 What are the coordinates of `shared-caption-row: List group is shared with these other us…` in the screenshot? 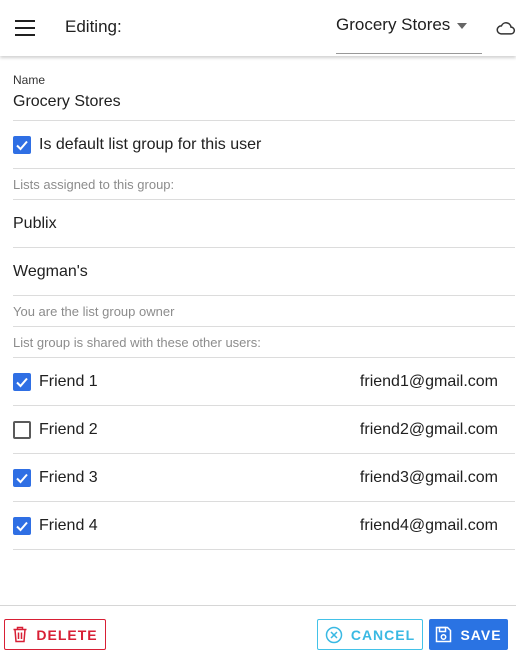 It's located at (264, 342).